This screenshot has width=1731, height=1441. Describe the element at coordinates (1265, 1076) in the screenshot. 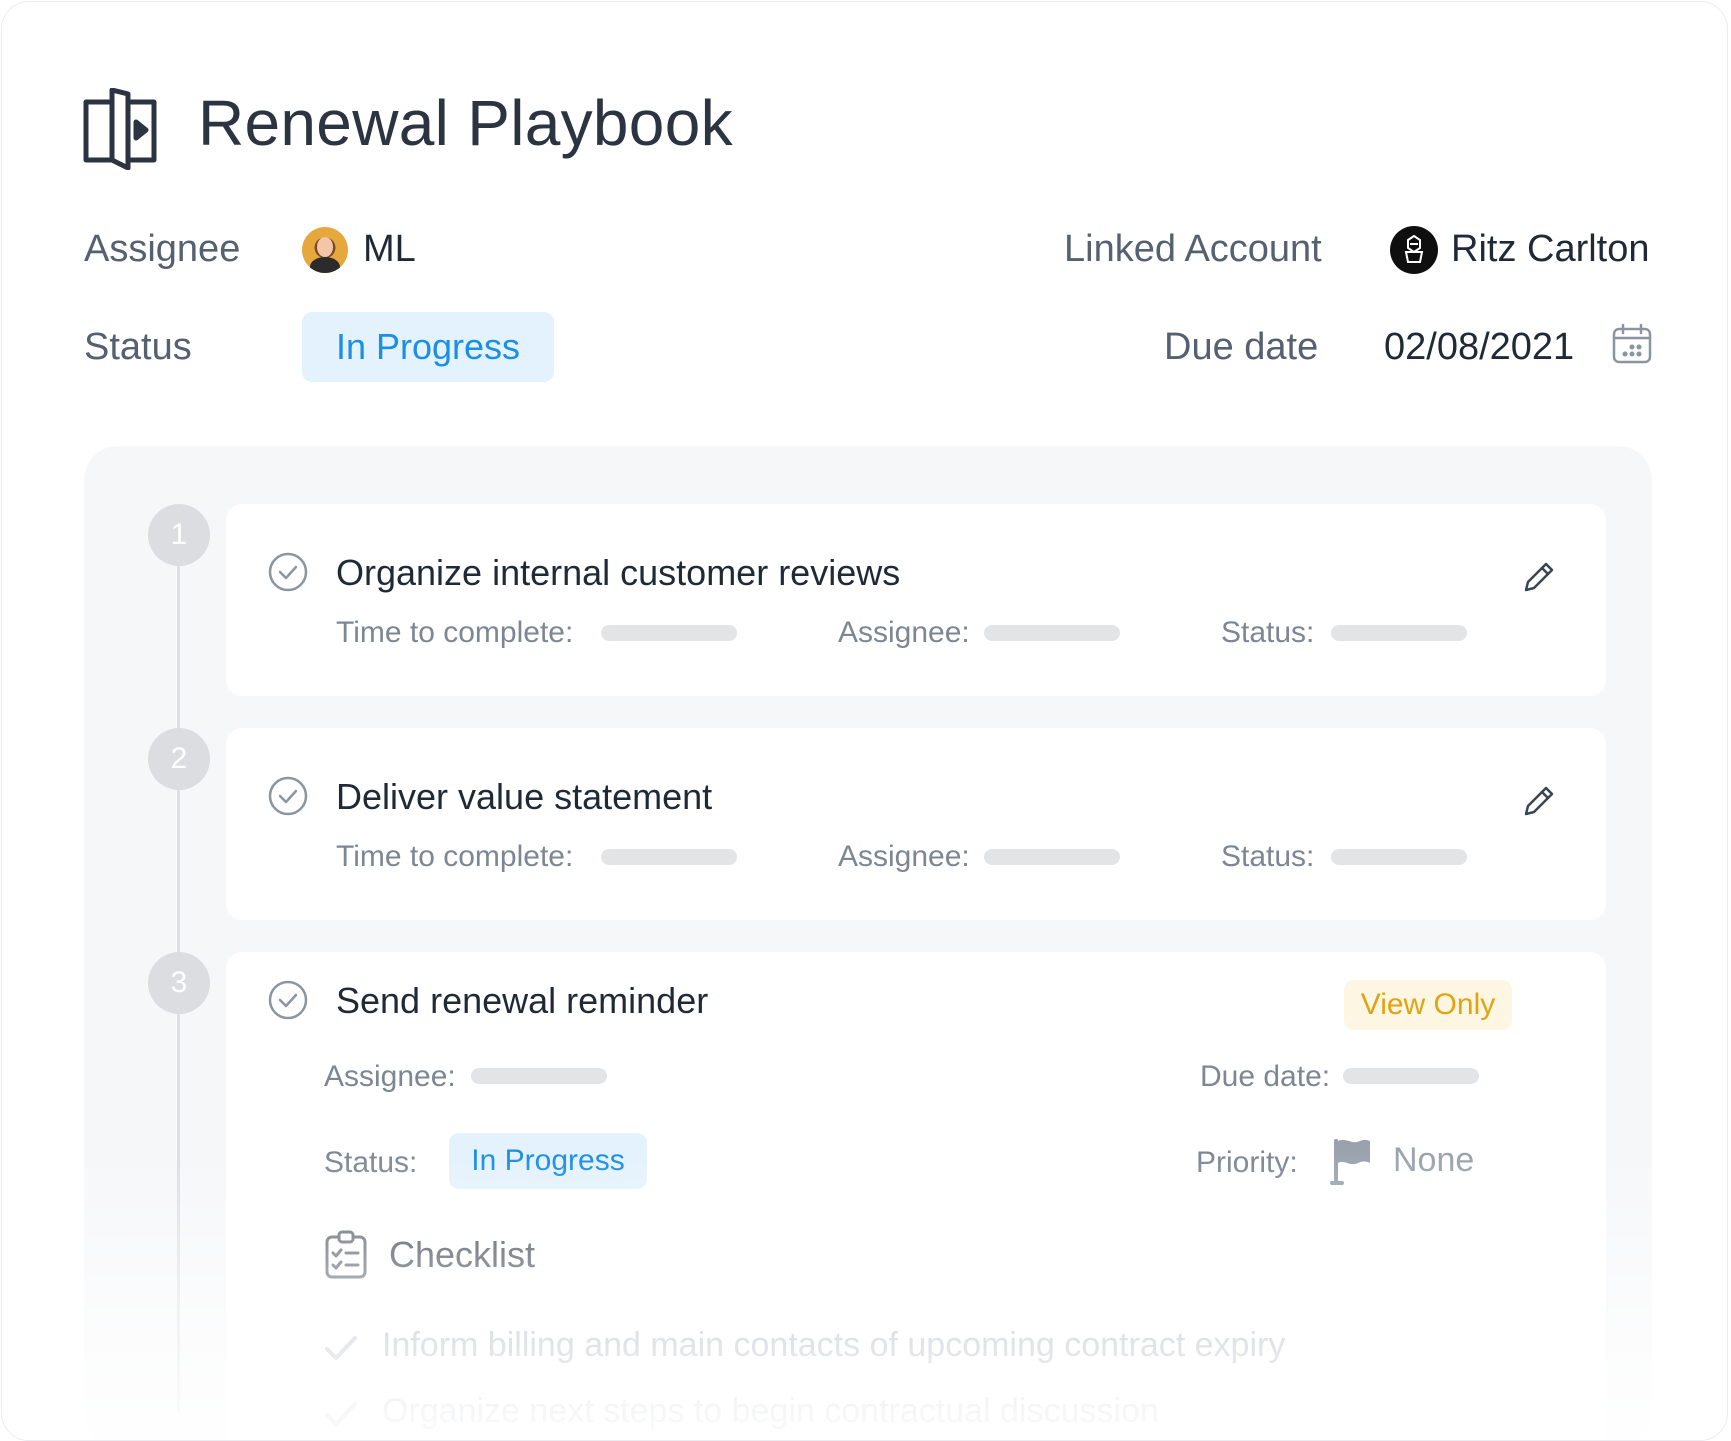

I see `step-due-date-label: Due date:` at that location.